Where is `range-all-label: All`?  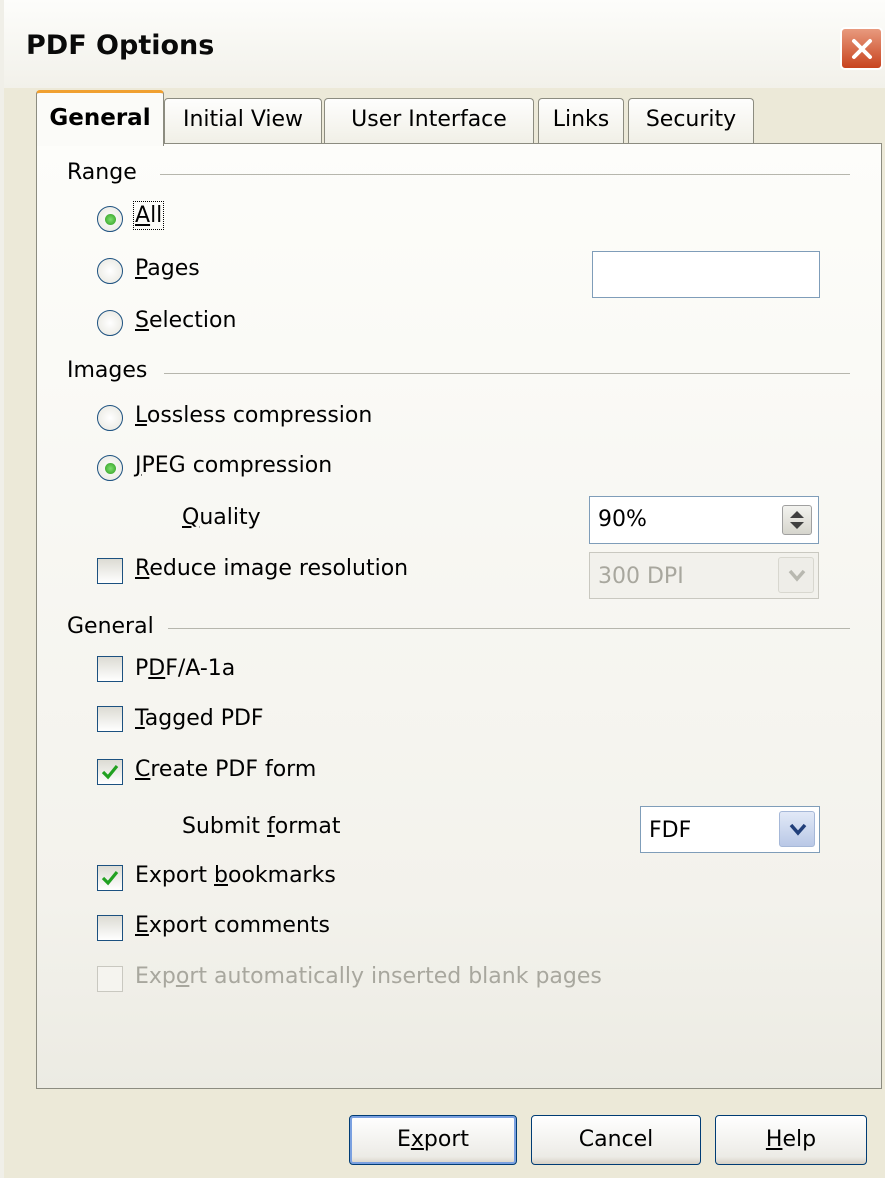
range-all-label: All is located at coordinates (148, 215).